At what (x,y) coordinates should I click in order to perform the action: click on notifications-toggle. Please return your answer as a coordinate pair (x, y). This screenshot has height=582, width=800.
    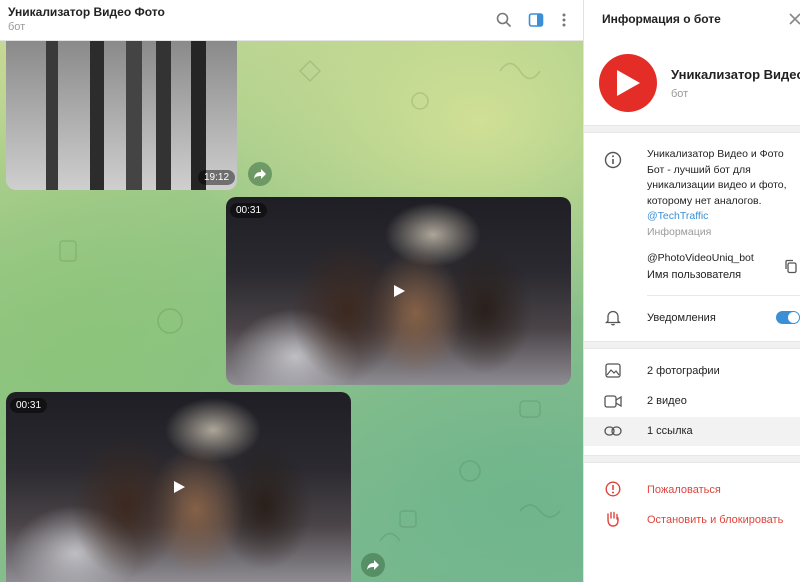
    Looking at the image, I should click on (788, 317).